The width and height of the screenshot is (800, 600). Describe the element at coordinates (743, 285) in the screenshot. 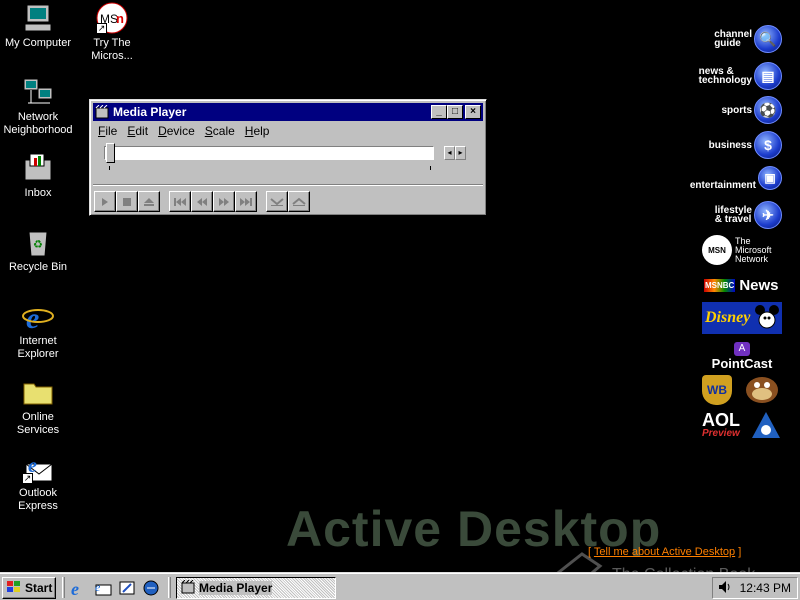

I see `channel-msnbc-news: MSNBC News` at that location.